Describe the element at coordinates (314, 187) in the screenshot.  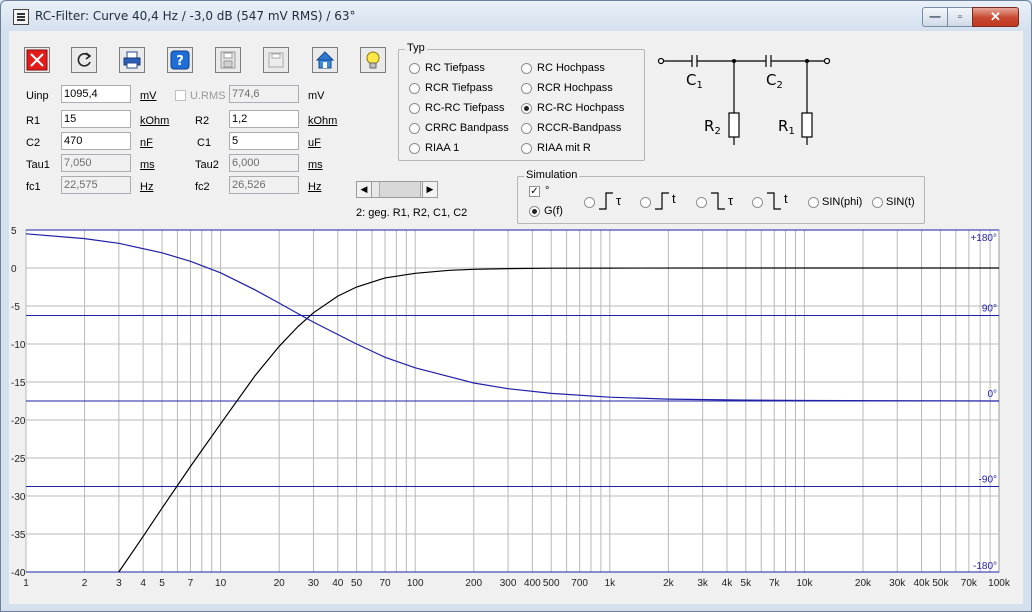
I see `fc2-unit: Hz` at that location.